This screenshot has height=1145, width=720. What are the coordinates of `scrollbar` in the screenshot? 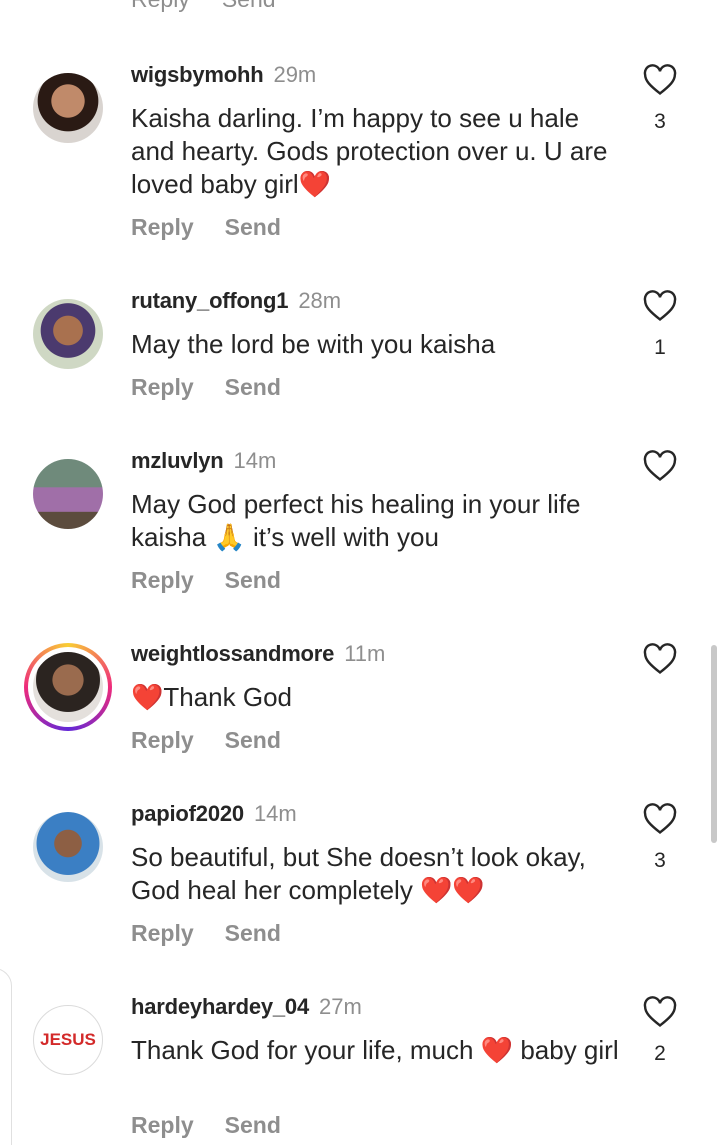 It's located at (714, 744).